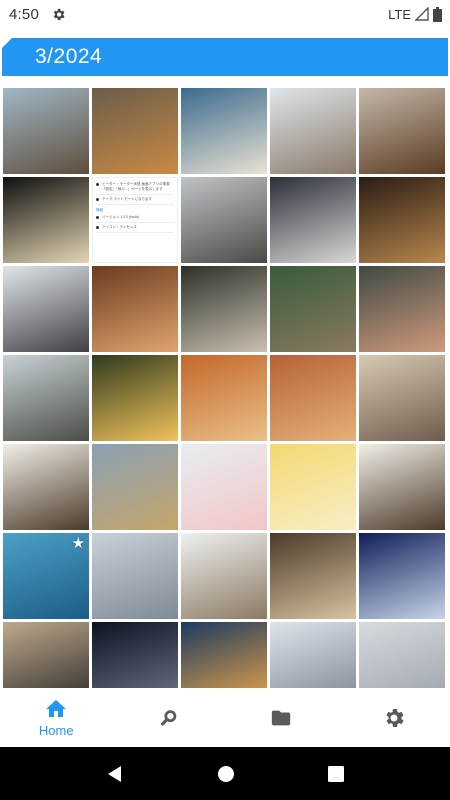  I want to click on status-indicators: LTE, so click(415, 14).